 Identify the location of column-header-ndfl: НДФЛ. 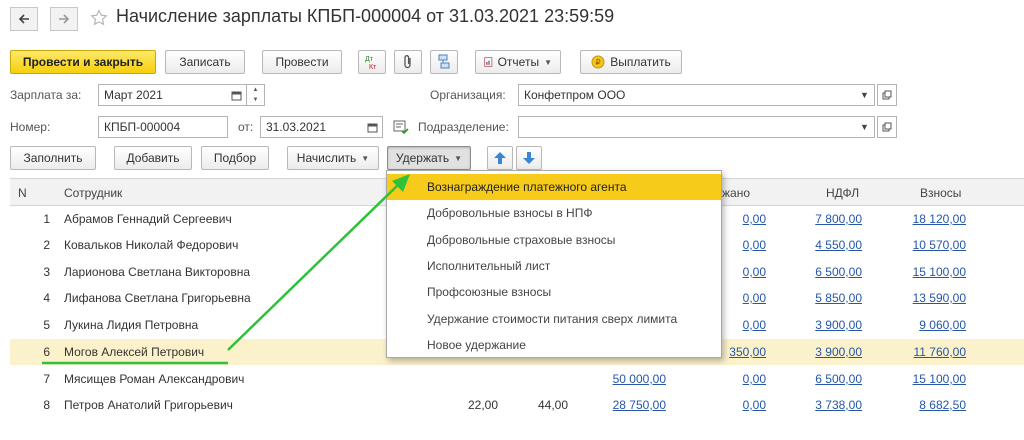
(842, 193).